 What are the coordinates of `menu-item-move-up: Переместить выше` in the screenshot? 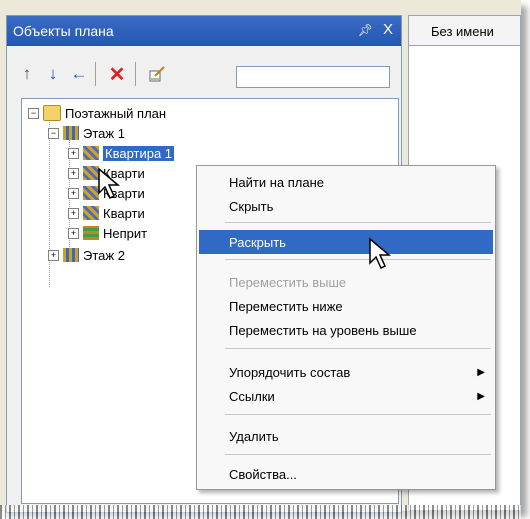 It's located at (346, 282).